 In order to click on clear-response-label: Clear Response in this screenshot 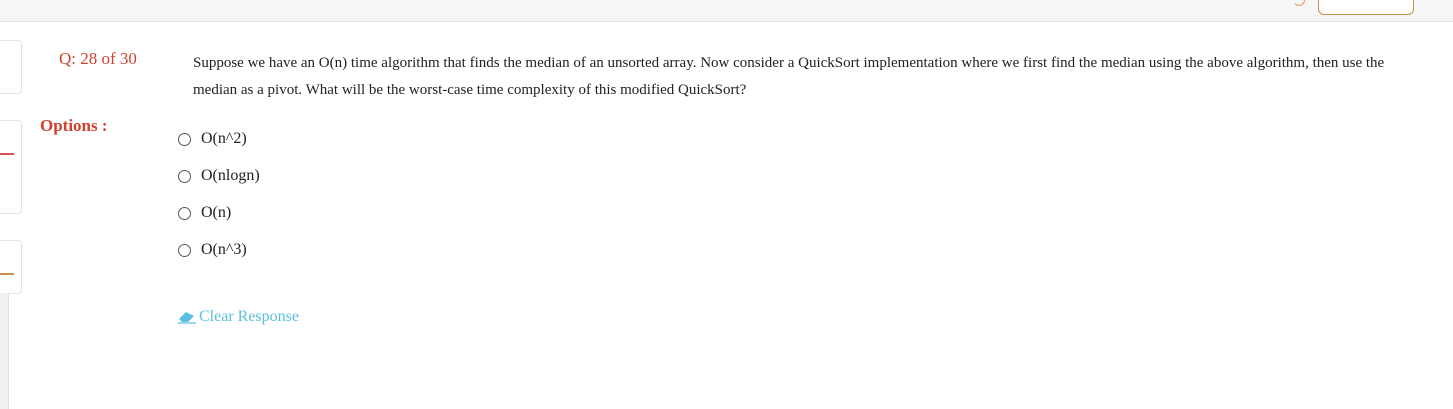, I will do `click(249, 316)`.